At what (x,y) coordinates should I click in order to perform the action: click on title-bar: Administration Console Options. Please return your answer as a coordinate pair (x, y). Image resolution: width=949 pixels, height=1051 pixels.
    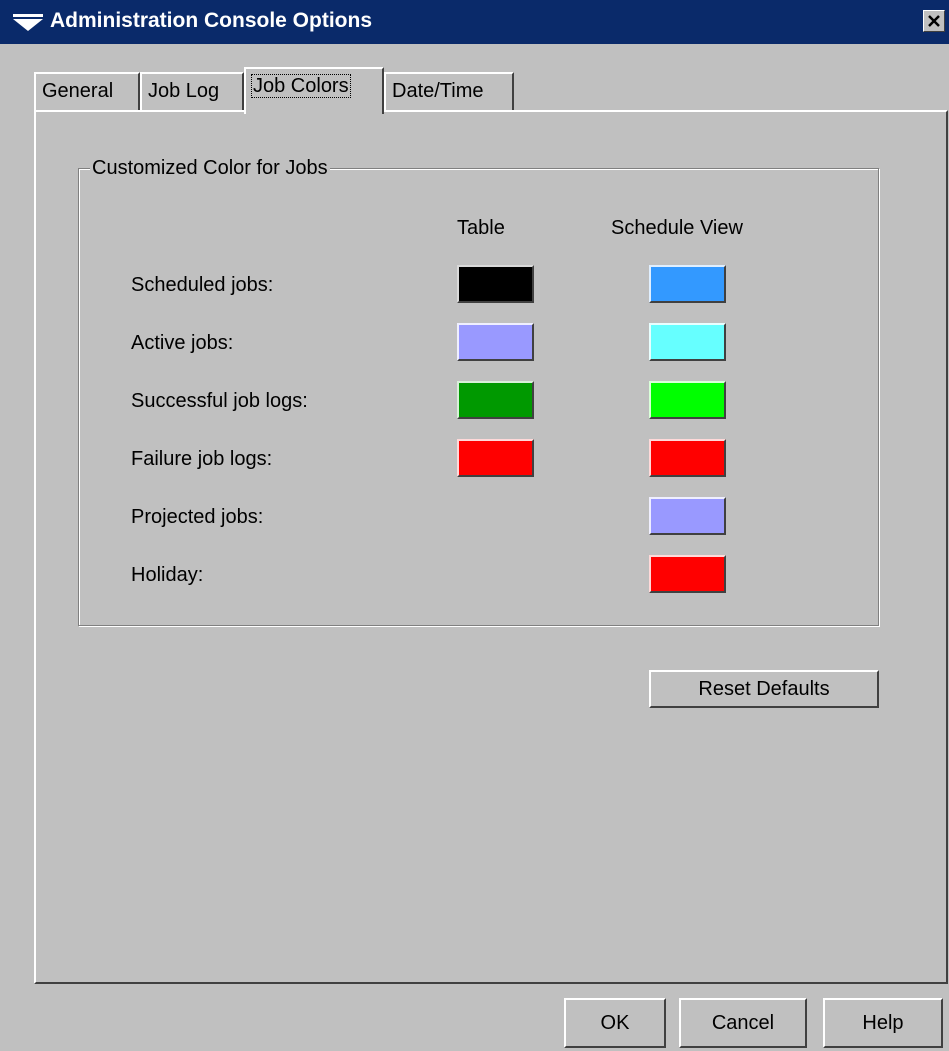
    Looking at the image, I should click on (474, 22).